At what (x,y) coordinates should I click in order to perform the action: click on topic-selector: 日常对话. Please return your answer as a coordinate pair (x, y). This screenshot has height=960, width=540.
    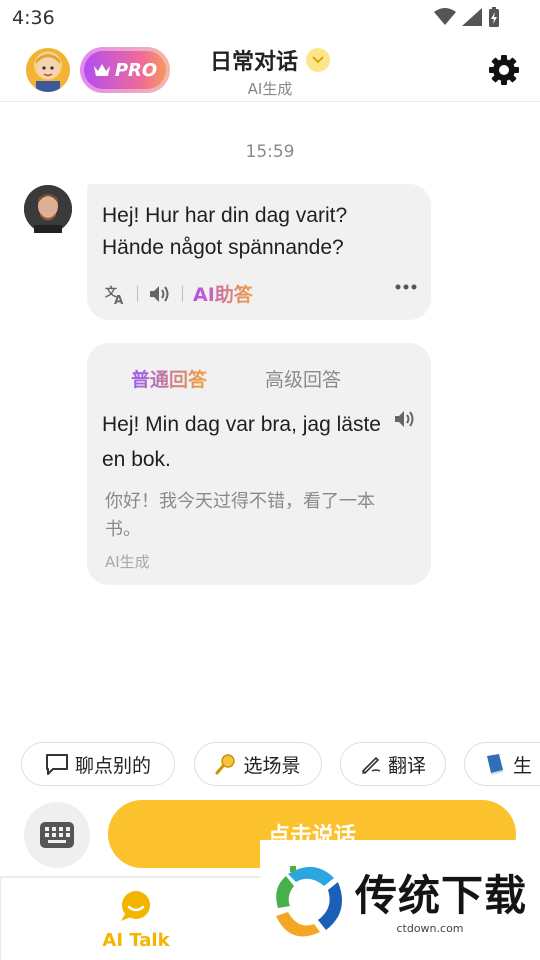
    Looking at the image, I should click on (270, 60).